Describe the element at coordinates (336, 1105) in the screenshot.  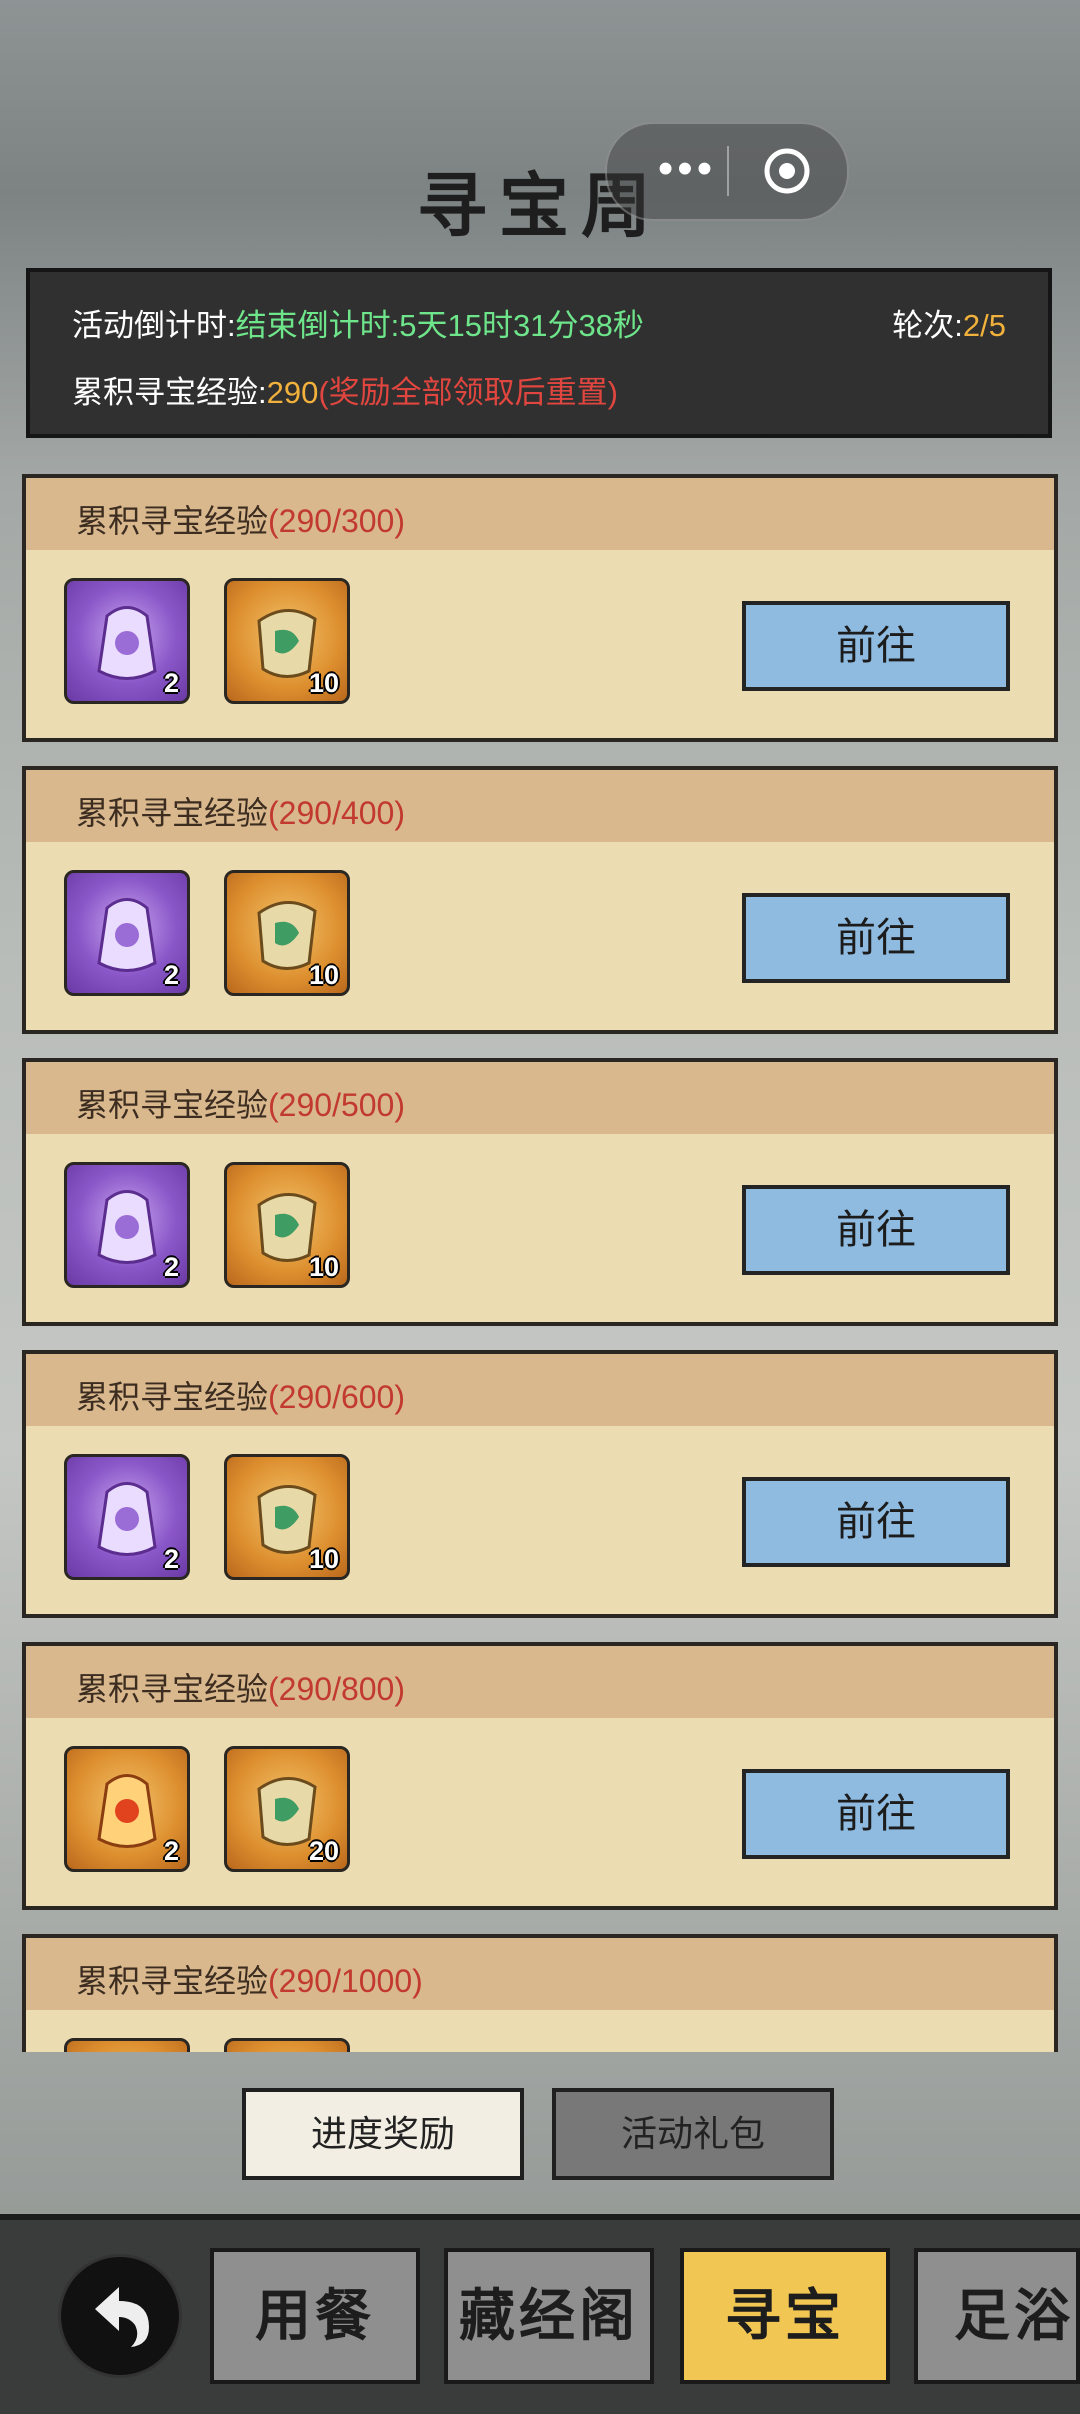
I see `card-progress: (290/500)` at that location.